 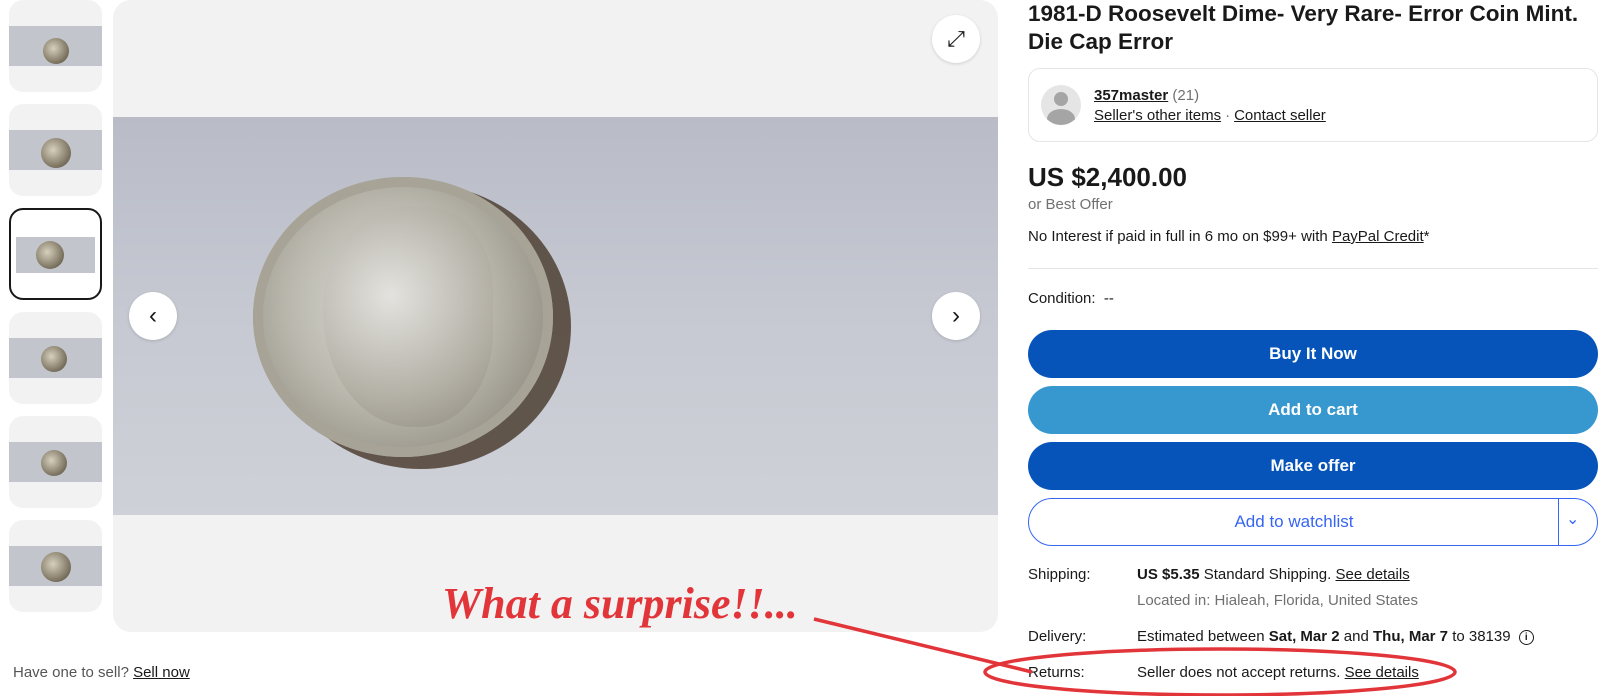 I want to click on avatar-head, so click(x=1061, y=99).